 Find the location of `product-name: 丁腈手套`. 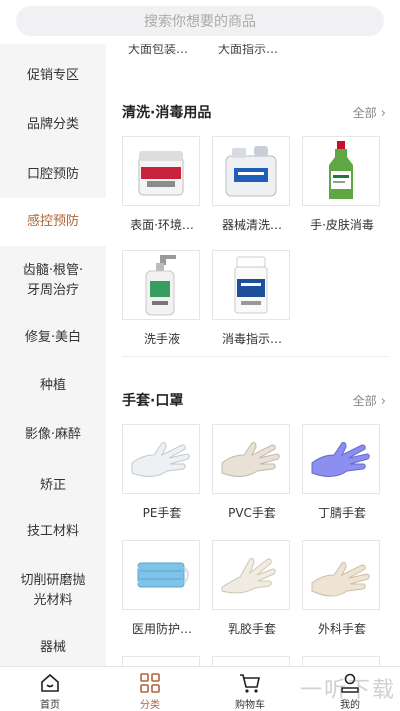

product-name: 丁腈手套 is located at coordinates (341, 513).